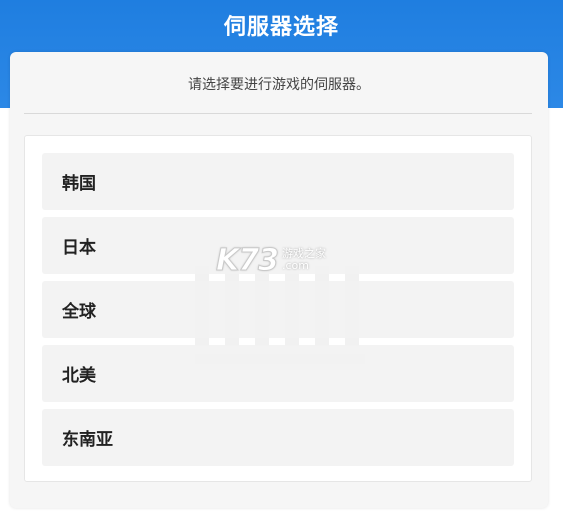 The image size is (563, 516). Describe the element at coordinates (278, 181) in the screenshot. I see `server-option-korea: 韩国` at that location.